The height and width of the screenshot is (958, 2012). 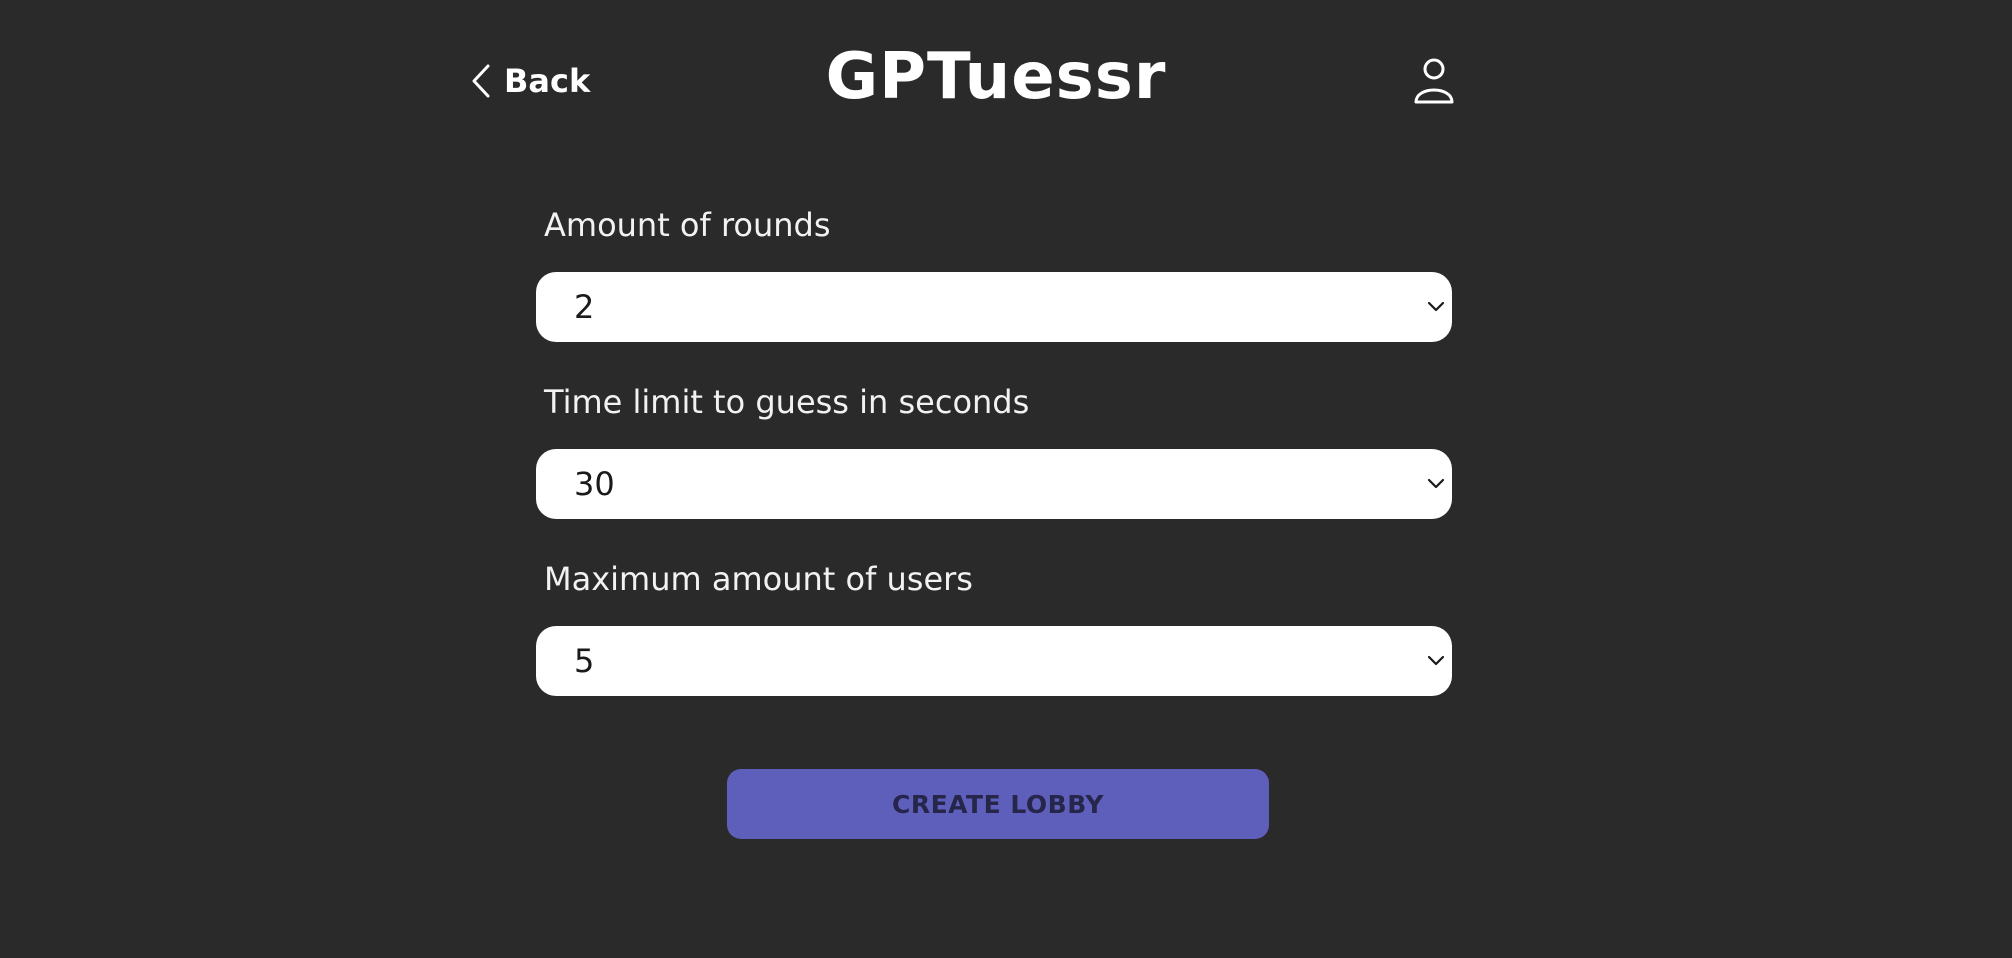 I want to click on app-title: GPTuessr, so click(x=996, y=77).